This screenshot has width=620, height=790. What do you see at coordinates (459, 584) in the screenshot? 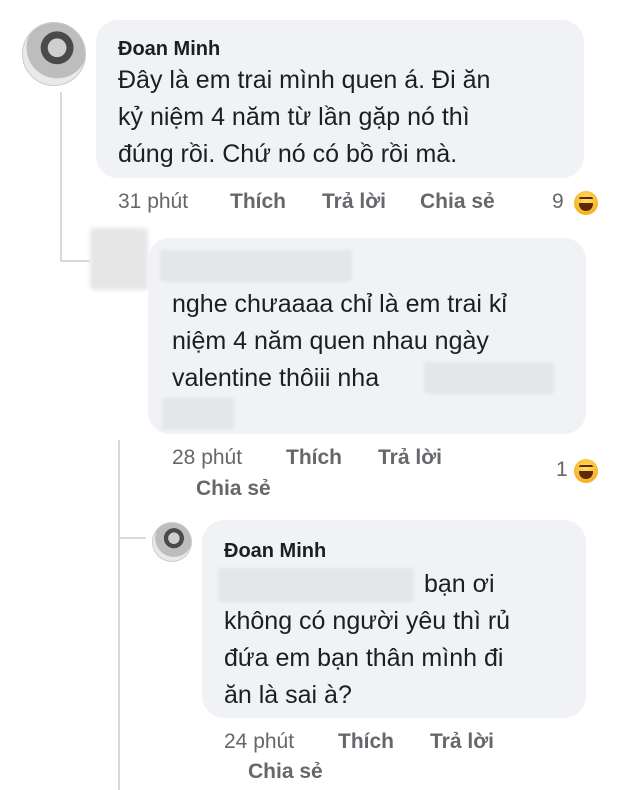
I see `comment-text-line: bạn ơi` at bounding box center [459, 584].